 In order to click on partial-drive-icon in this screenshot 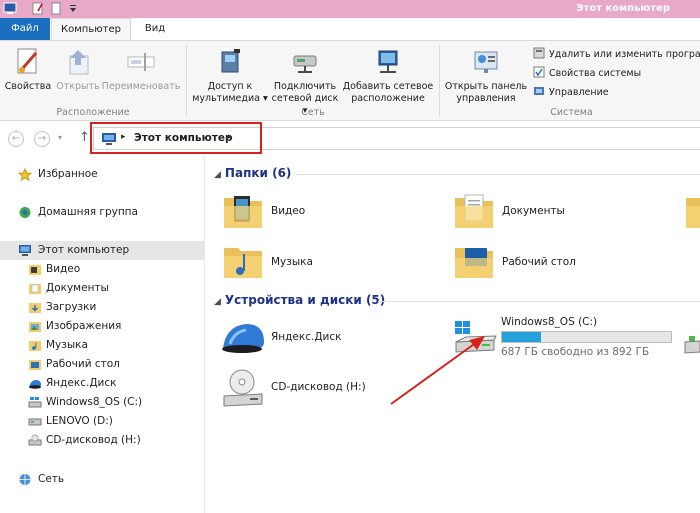, I will do `click(691, 343)`.